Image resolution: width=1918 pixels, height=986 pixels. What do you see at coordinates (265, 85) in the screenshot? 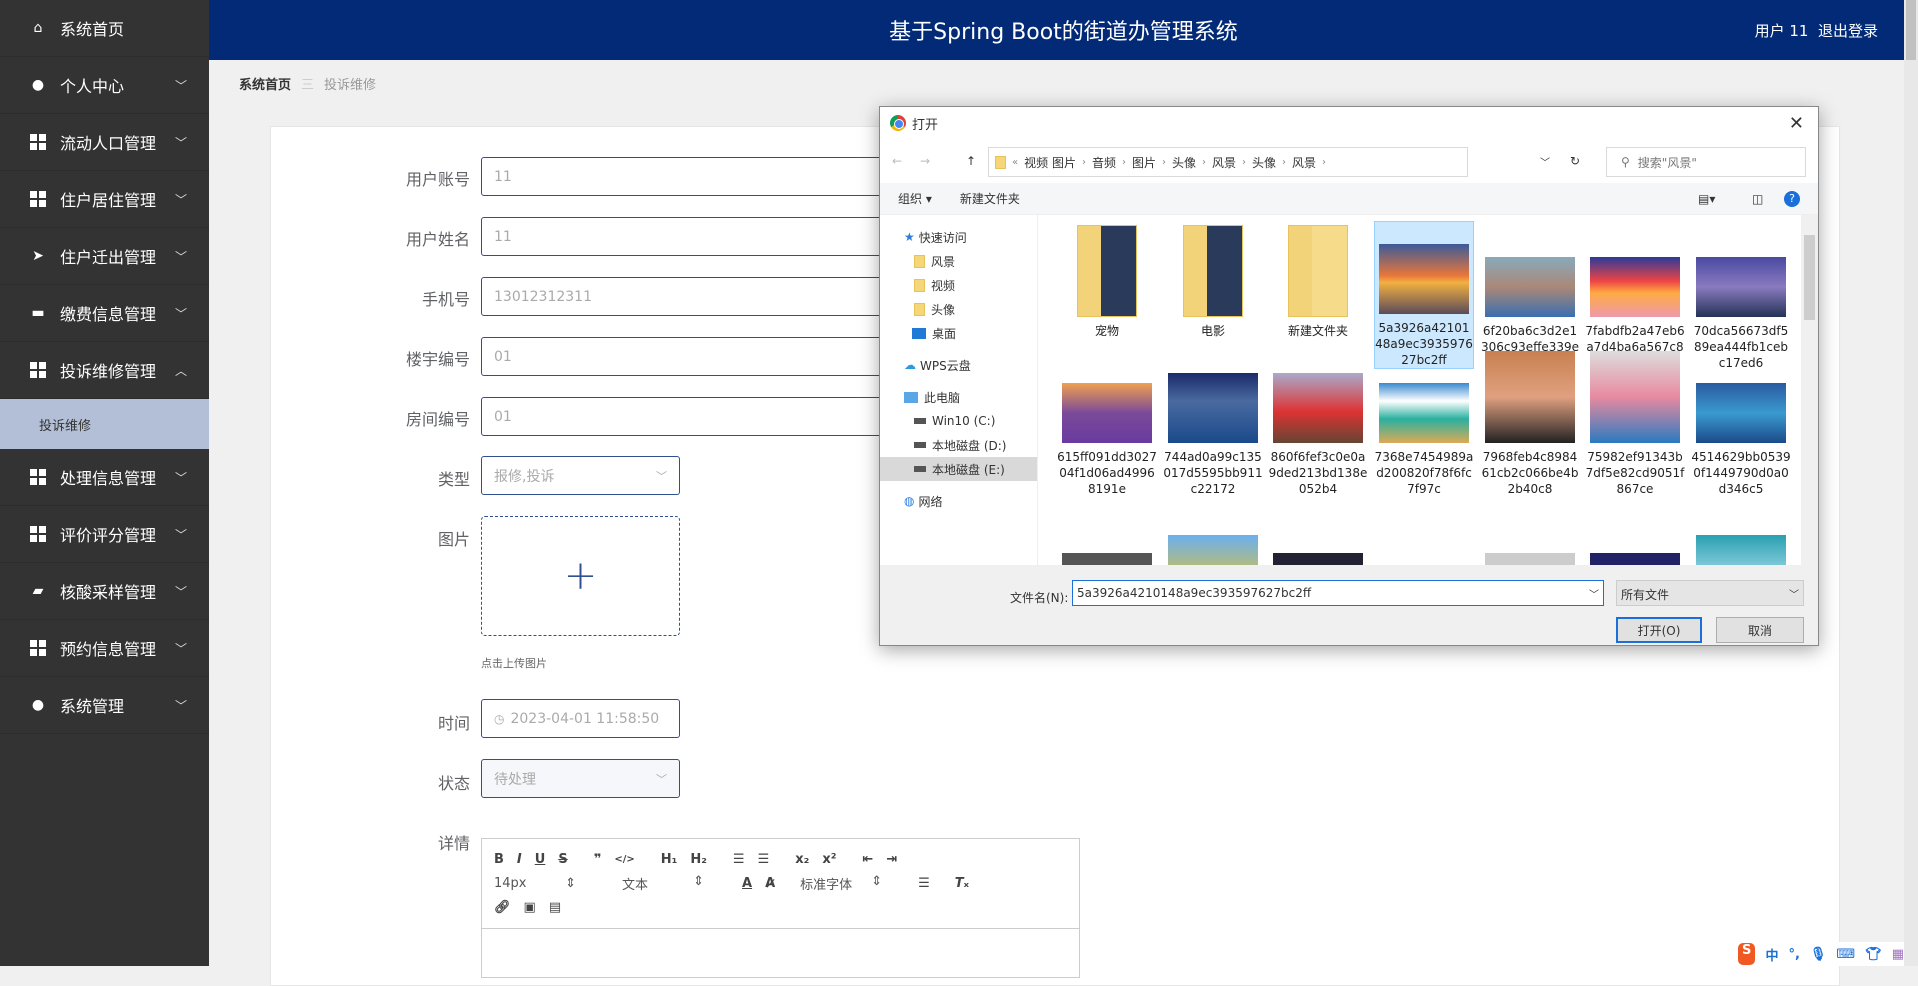
I see `breadcrumb-home: 系统首页` at bounding box center [265, 85].